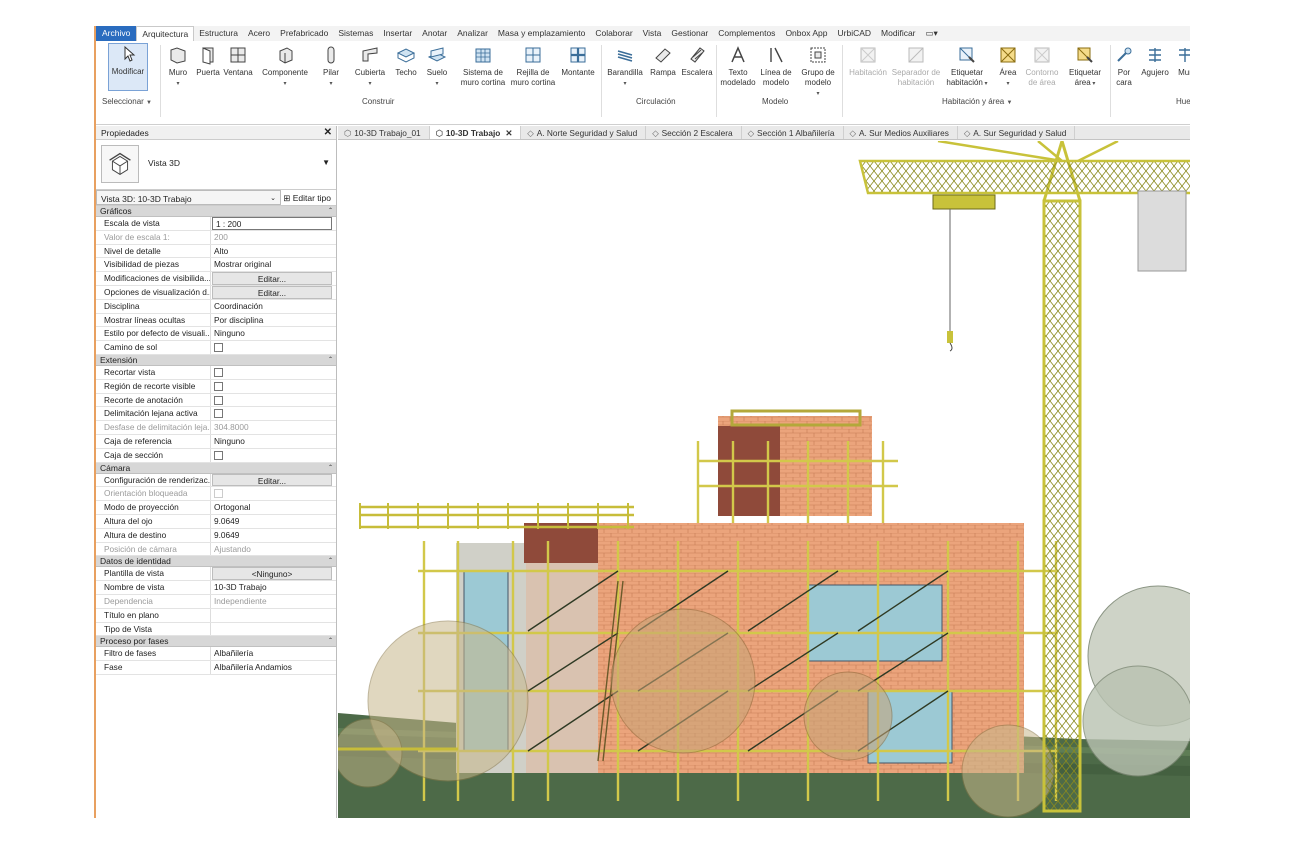 The image size is (1294, 854). I want to click on property-group-header: Datos de identidad ⌃, so click(216, 562).